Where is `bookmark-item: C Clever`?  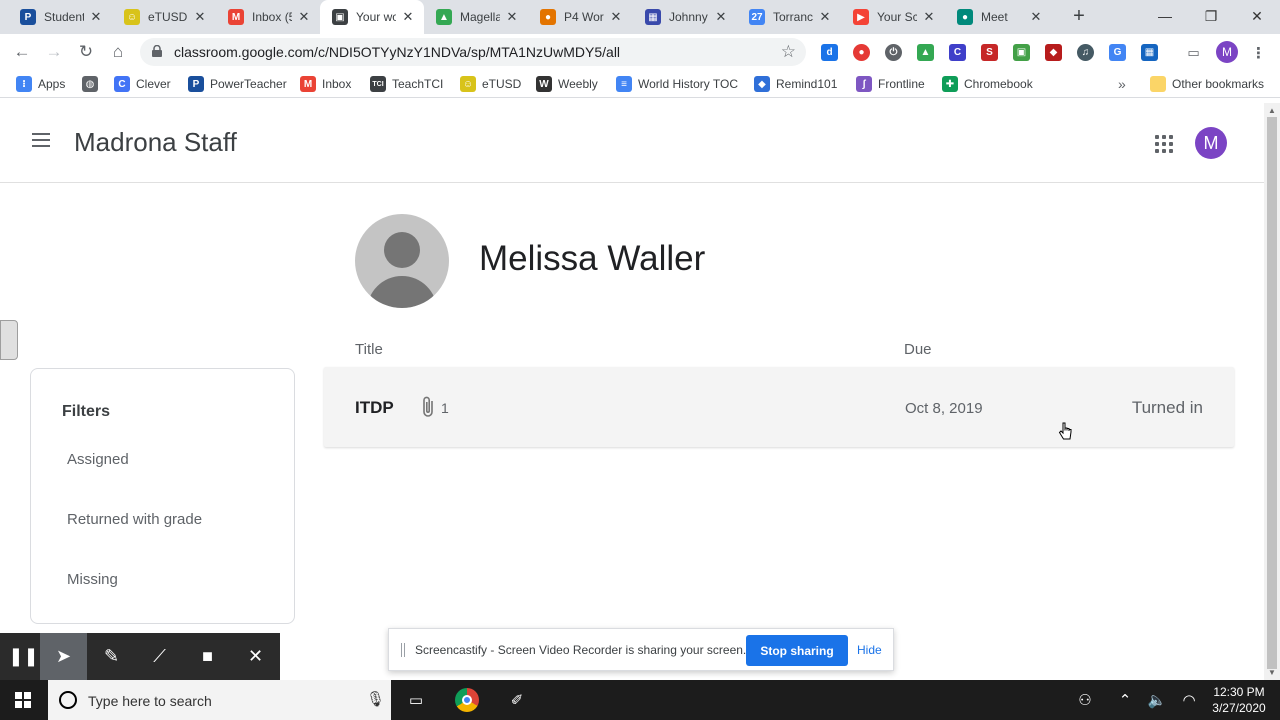 bookmark-item: C Clever is located at coordinates (142, 84).